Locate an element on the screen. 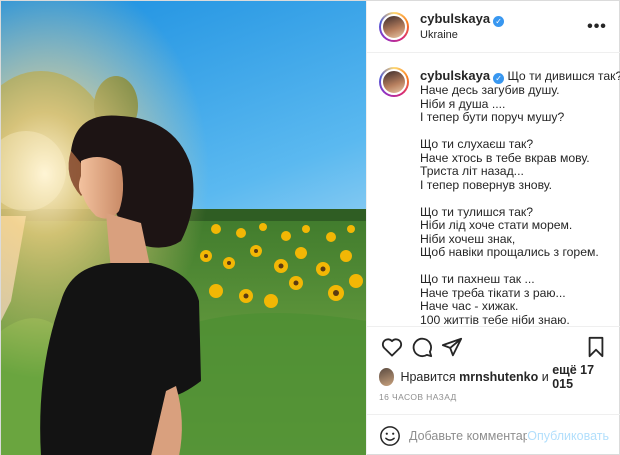 The height and width of the screenshot is (455, 620). caption-line: Наче час - хижак. is located at coordinates (469, 306).